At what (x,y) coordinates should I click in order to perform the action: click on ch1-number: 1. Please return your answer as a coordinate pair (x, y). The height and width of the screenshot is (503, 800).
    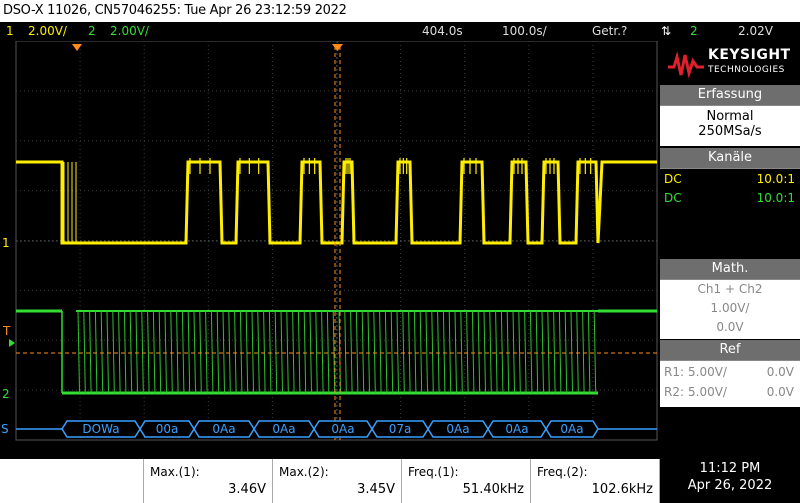
    Looking at the image, I should click on (10, 31).